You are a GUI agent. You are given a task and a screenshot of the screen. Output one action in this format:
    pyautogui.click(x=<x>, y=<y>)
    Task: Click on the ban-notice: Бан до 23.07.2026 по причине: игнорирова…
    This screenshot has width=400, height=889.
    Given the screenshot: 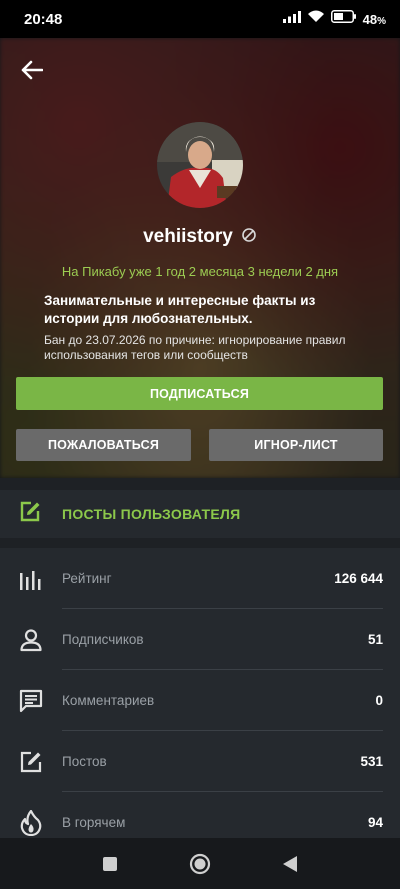 What is the action you would take?
    pyautogui.click(x=195, y=347)
    